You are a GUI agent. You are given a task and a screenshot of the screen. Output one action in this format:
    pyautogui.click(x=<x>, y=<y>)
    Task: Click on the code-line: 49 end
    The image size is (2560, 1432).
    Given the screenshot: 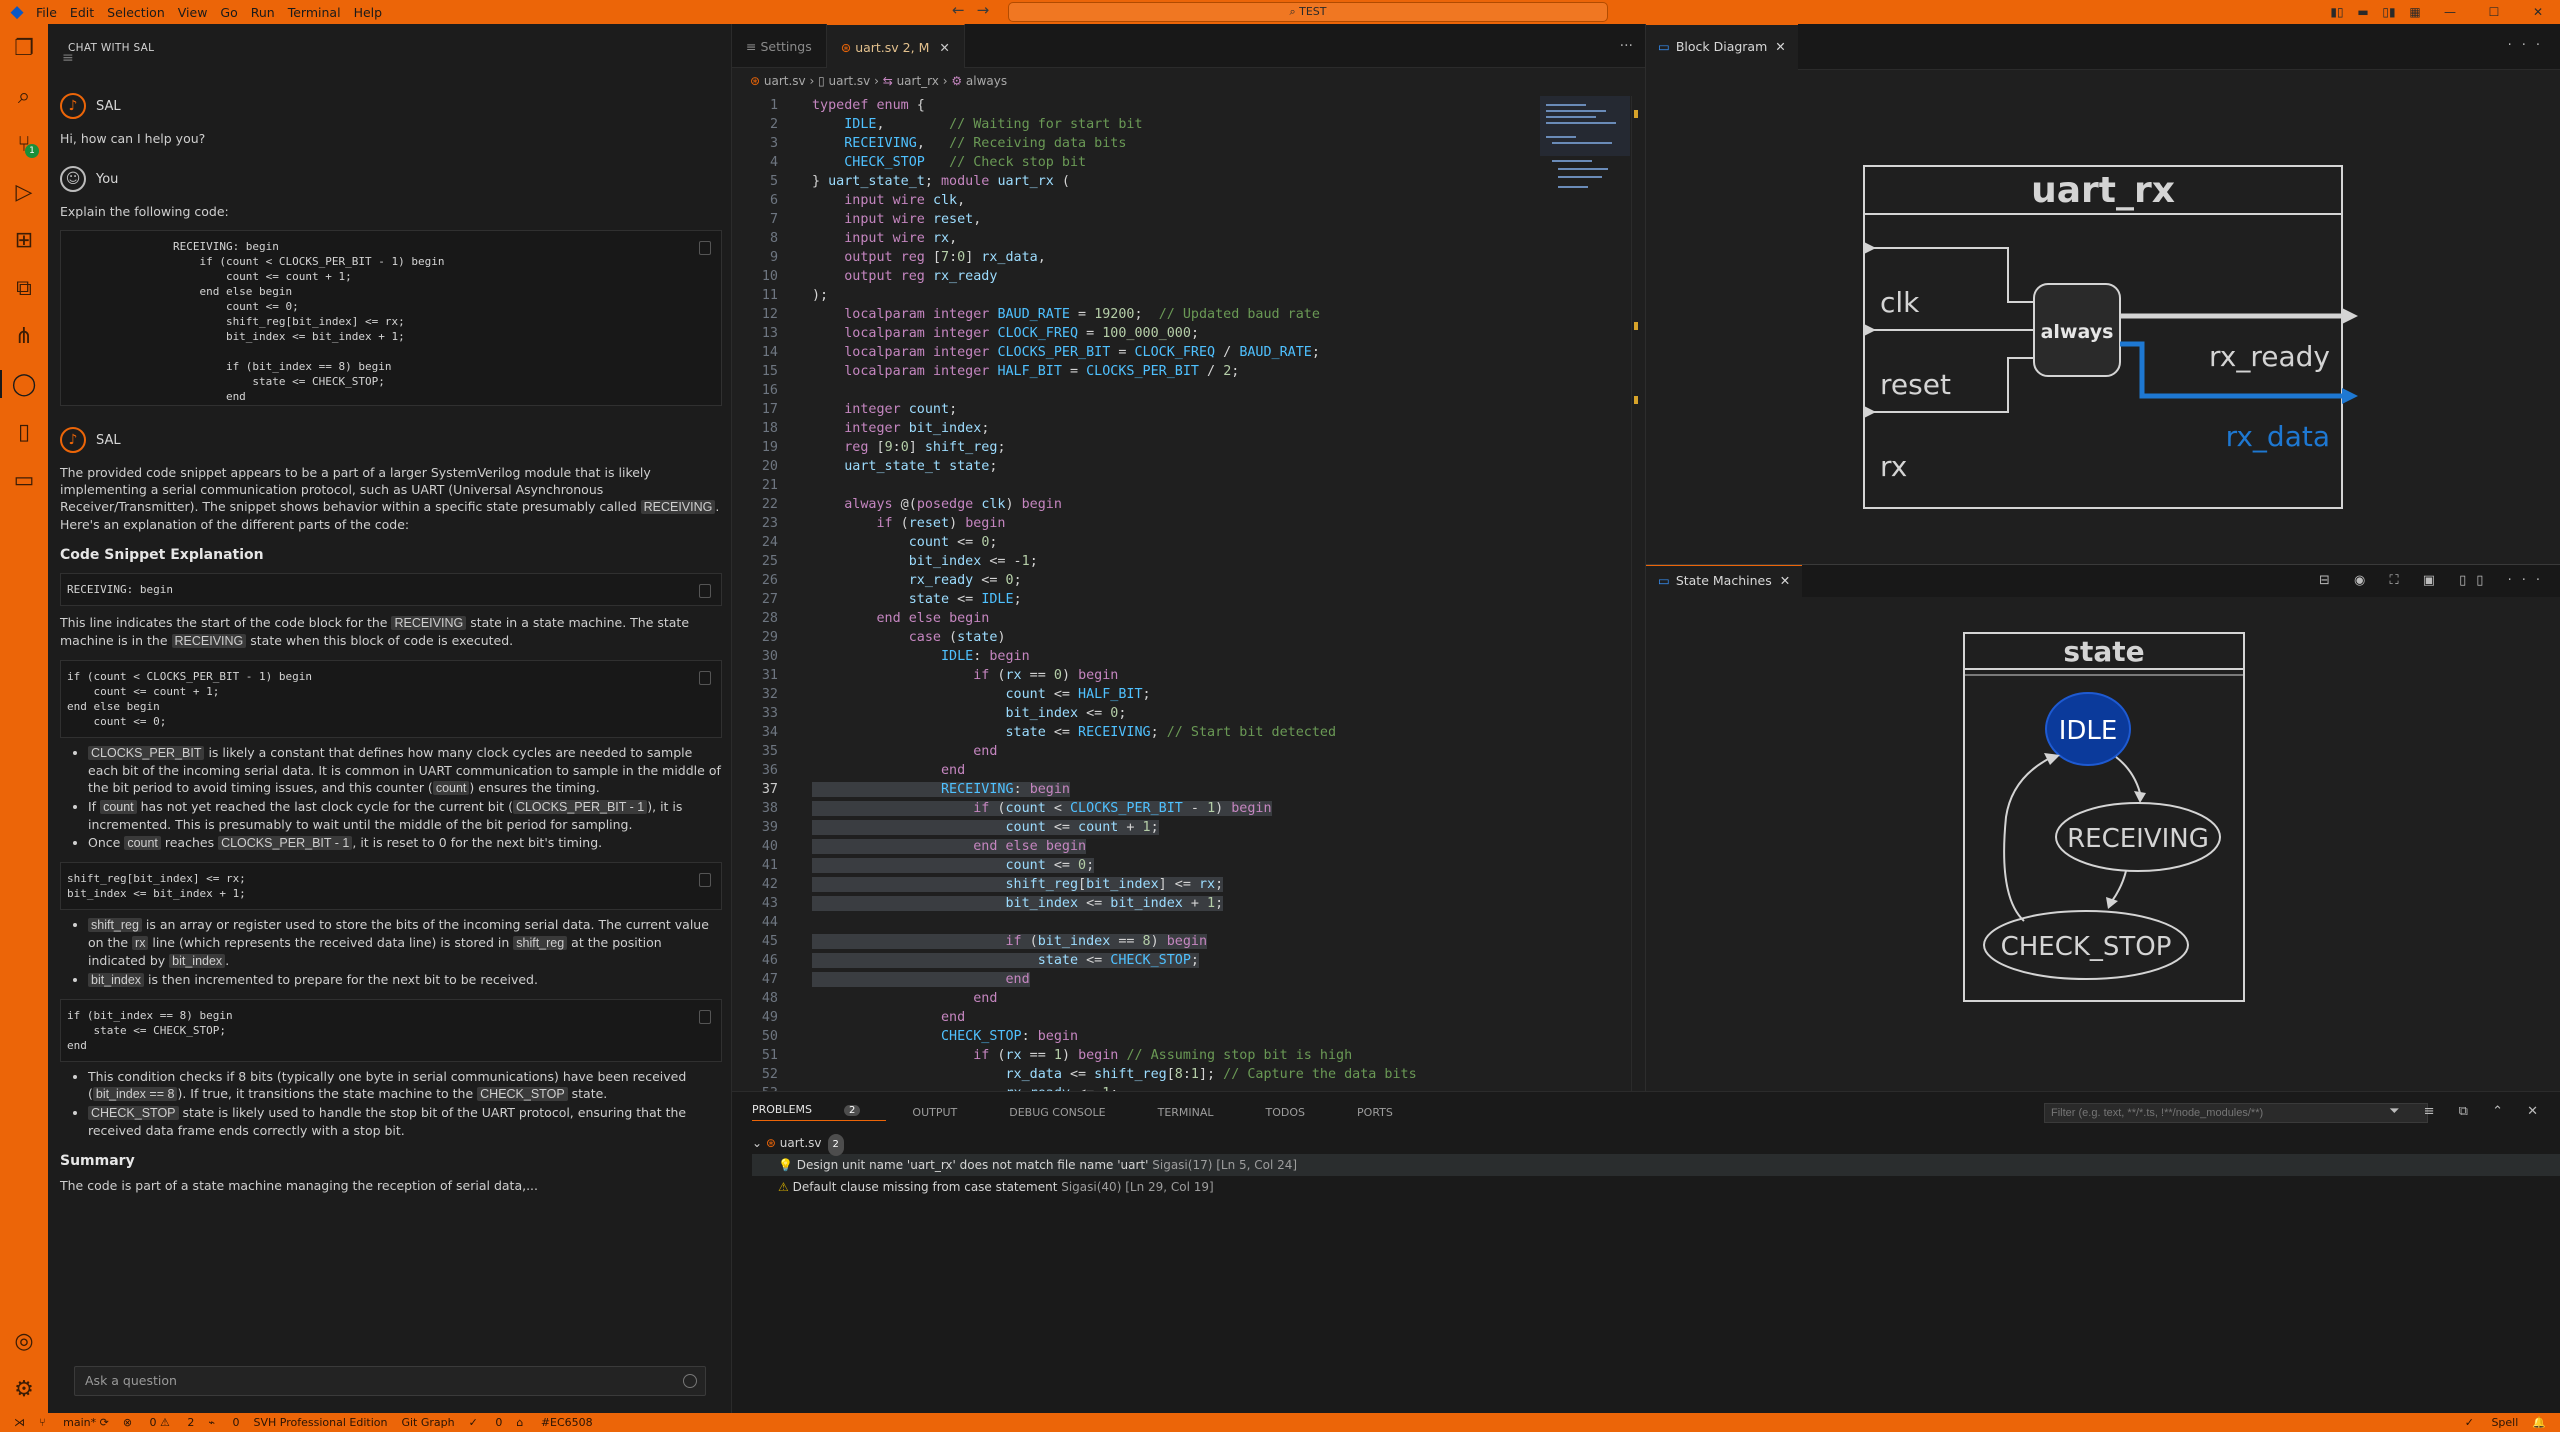 What is the action you would take?
    pyautogui.click(x=1142, y=1017)
    